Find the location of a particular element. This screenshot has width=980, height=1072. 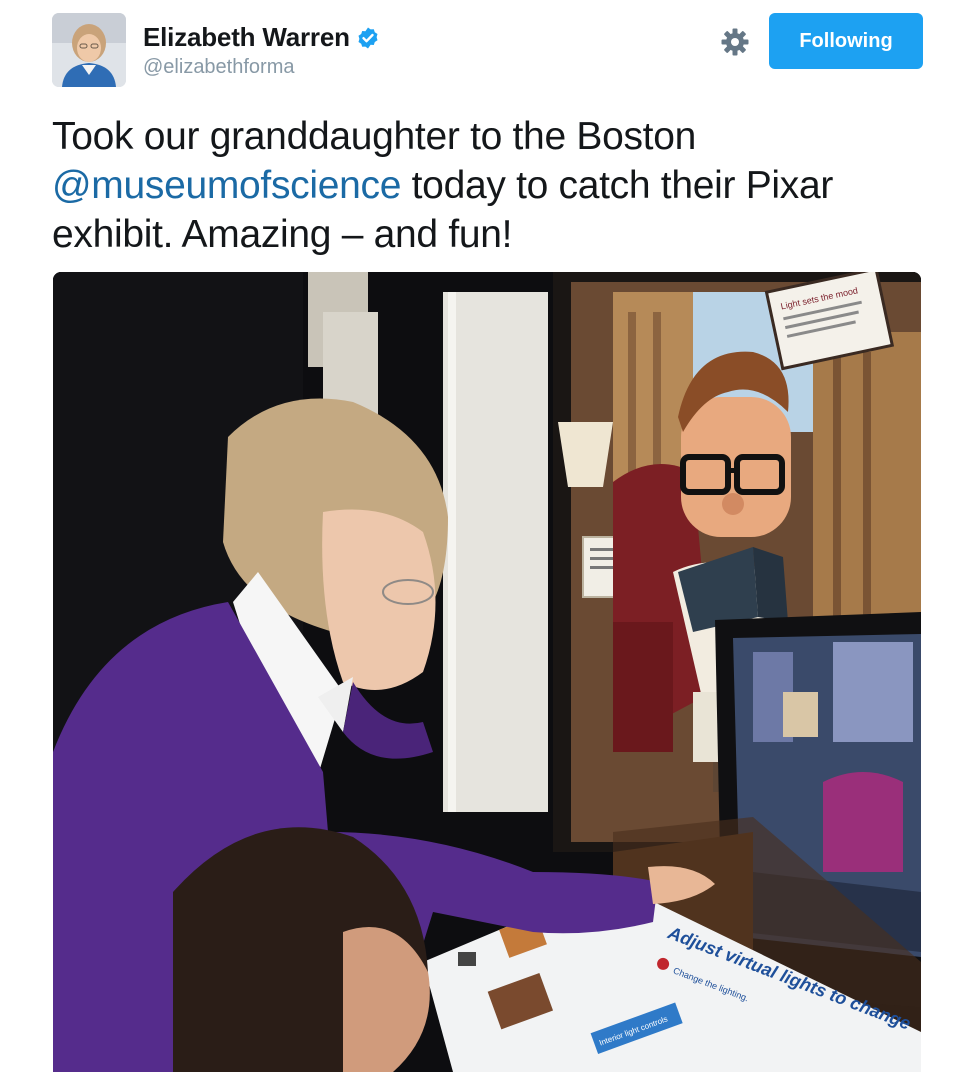

mention-link: @museumofscience is located at coordinates (226, 185).